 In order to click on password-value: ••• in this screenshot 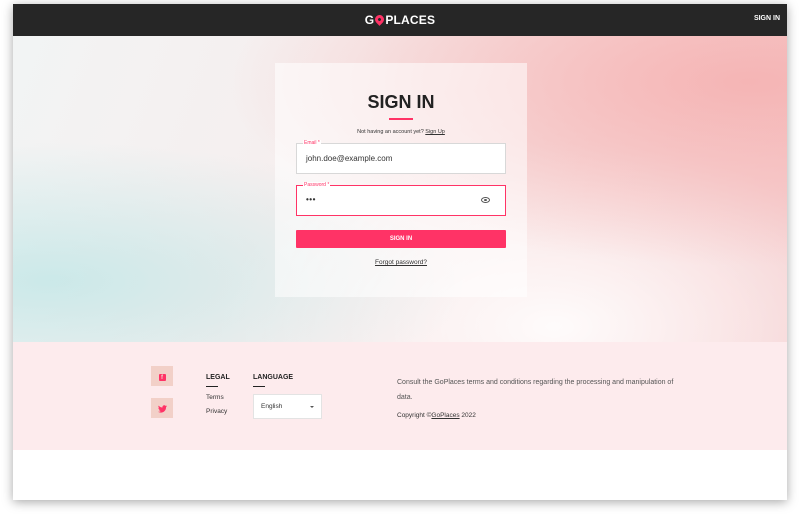, I will do `click(311, 199)`.